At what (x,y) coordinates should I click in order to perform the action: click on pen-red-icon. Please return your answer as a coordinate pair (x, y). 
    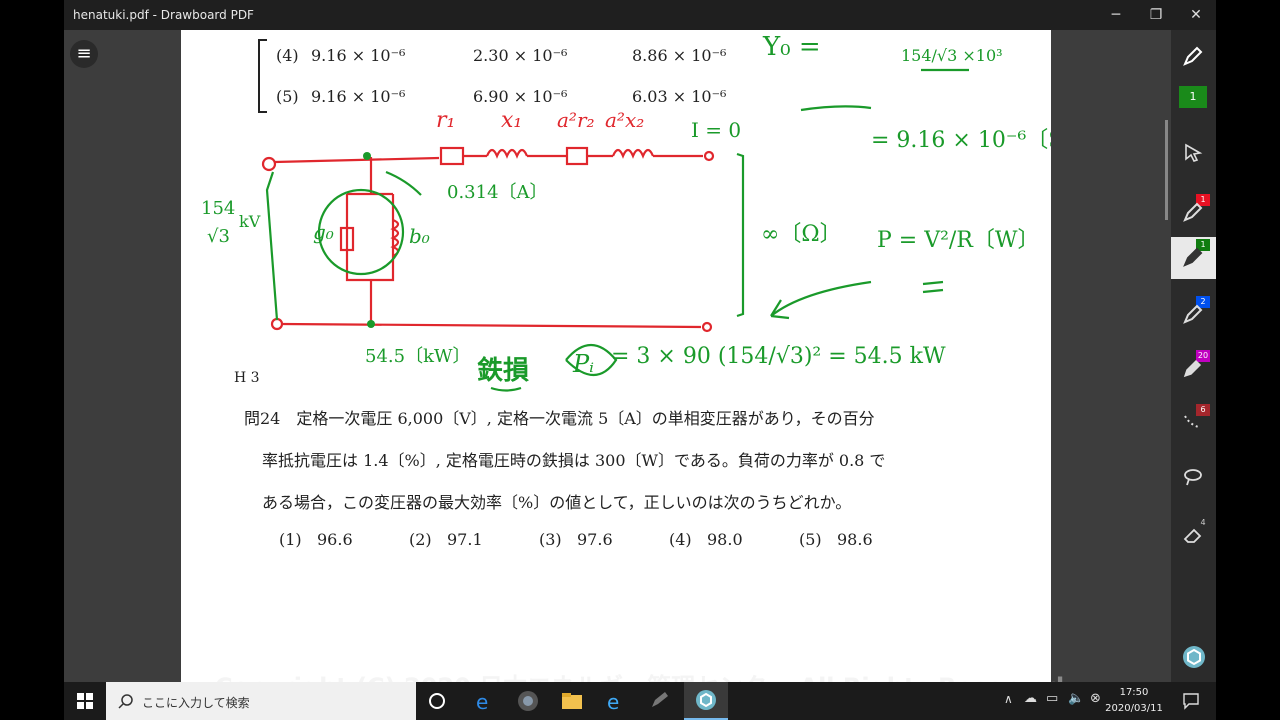
    Looking at the image, I should click on (1193, 212).